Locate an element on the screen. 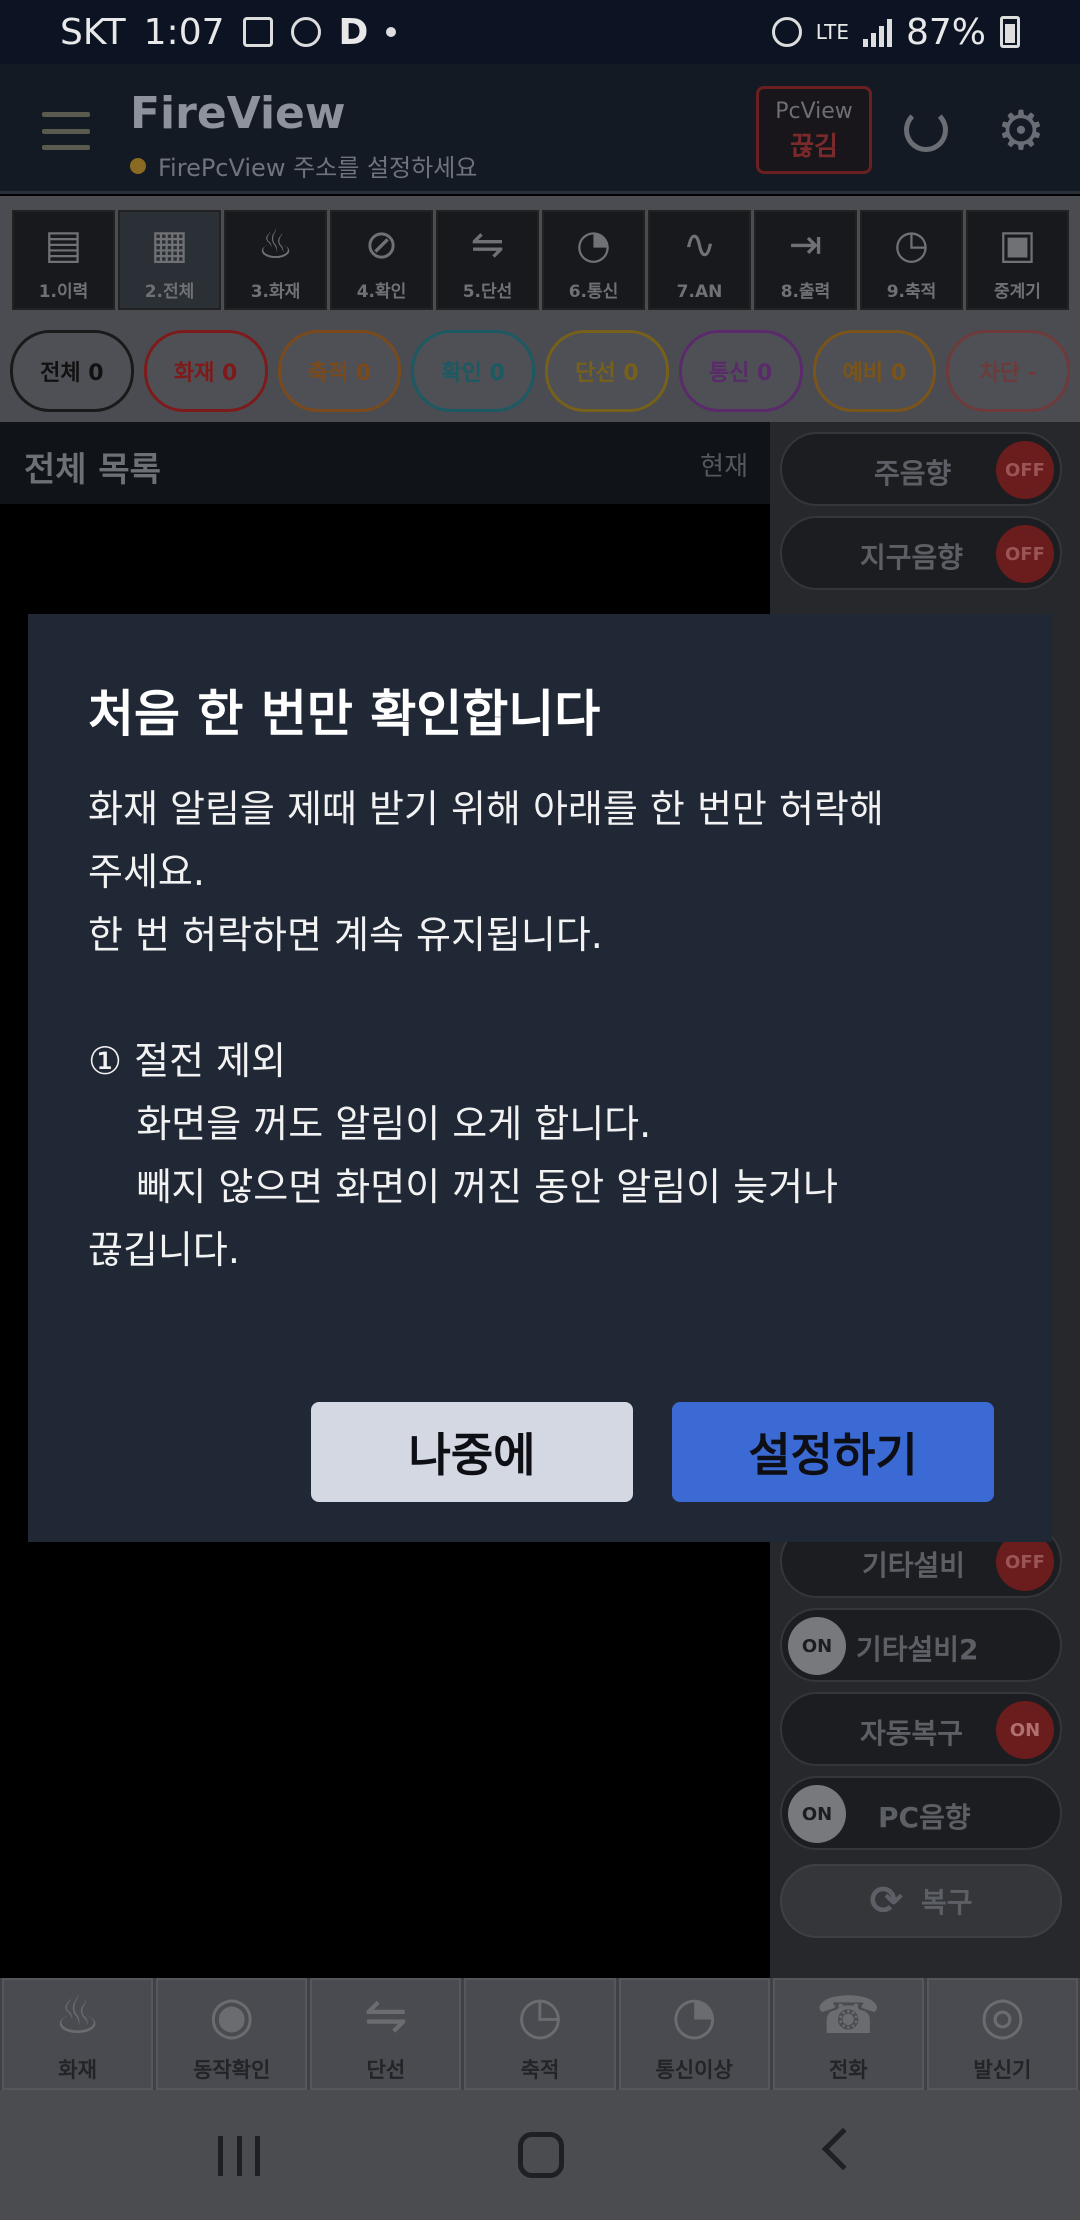 This screenshot has width=1080, height=2220. carrier-label: SKT is located at coordinates (93, 32).